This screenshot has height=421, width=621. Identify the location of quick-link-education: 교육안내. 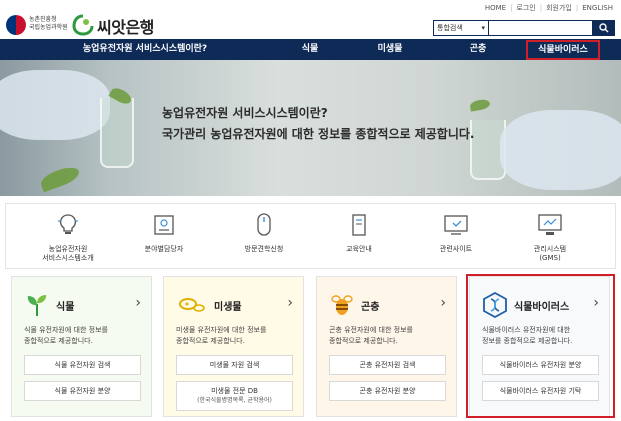
(359, 233).